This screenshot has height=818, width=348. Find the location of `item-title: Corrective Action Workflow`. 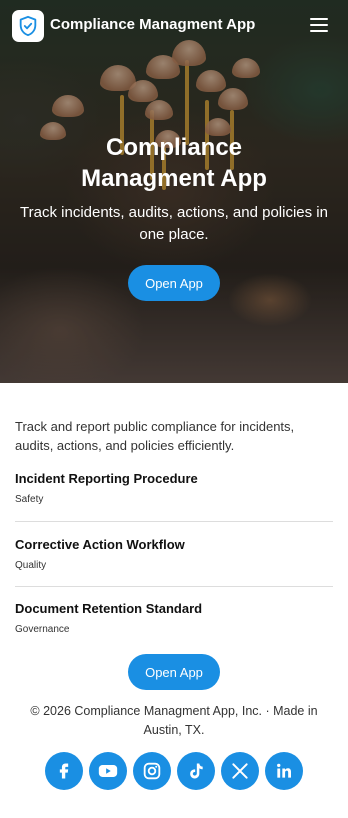

item-title: Corrective Action Workflow is located at coordinates (100, 544).